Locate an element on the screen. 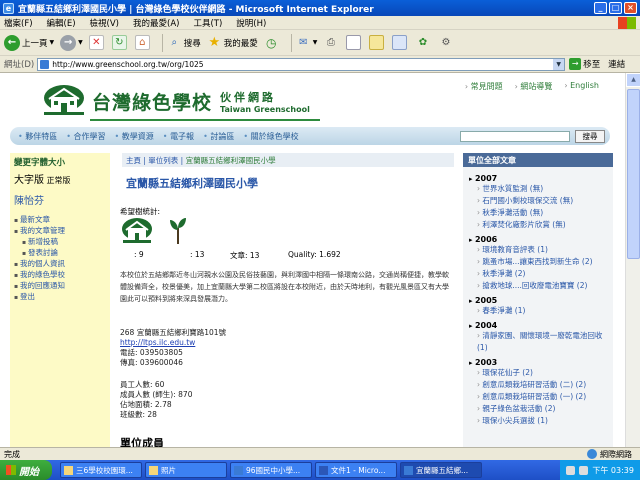 The height and width of the screenshot is (480, 640). edit-icon is located at coordinates (354, 42).